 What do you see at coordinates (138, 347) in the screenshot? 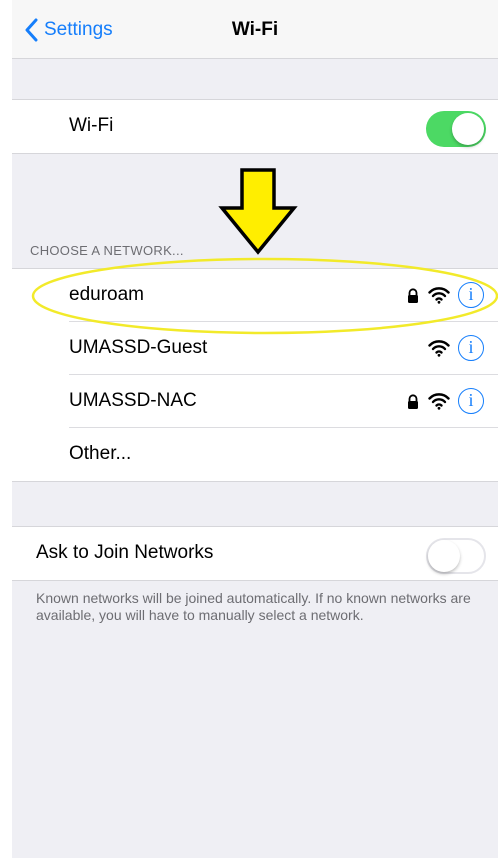
I see `network-name: UMASSD-Guest` at bounding box center [138, 347].